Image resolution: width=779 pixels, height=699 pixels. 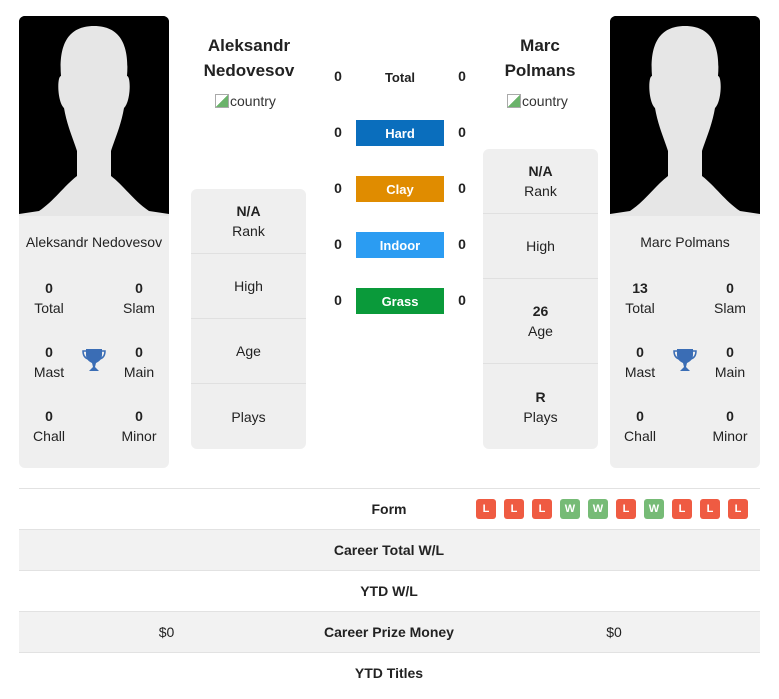 I want to click on player2-stat-total: 13 Total, so click(x=640, y=298).